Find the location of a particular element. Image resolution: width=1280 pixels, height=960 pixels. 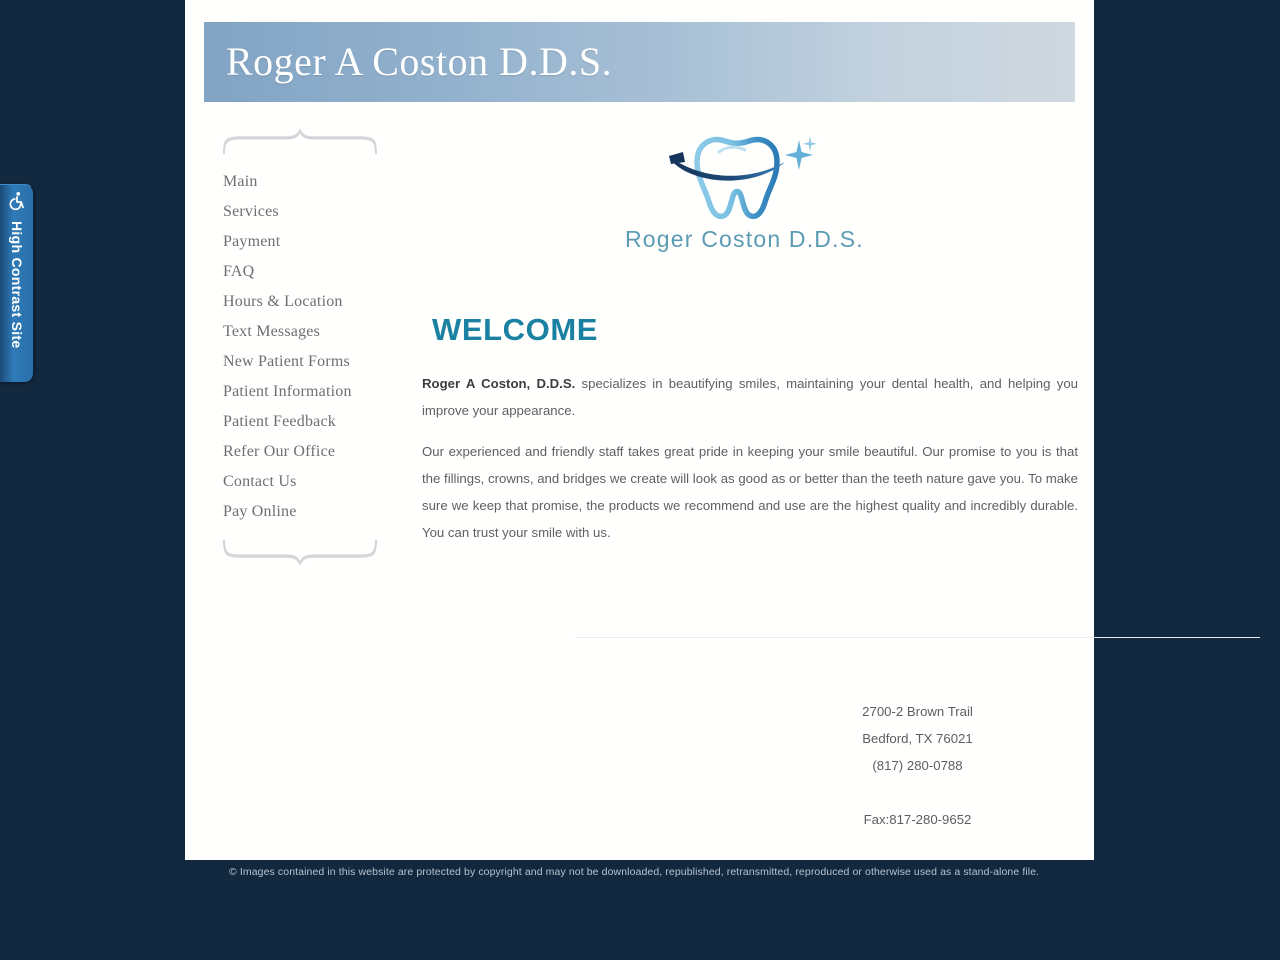

sidebar-link-main: Main is located at coordinates (314, 182).